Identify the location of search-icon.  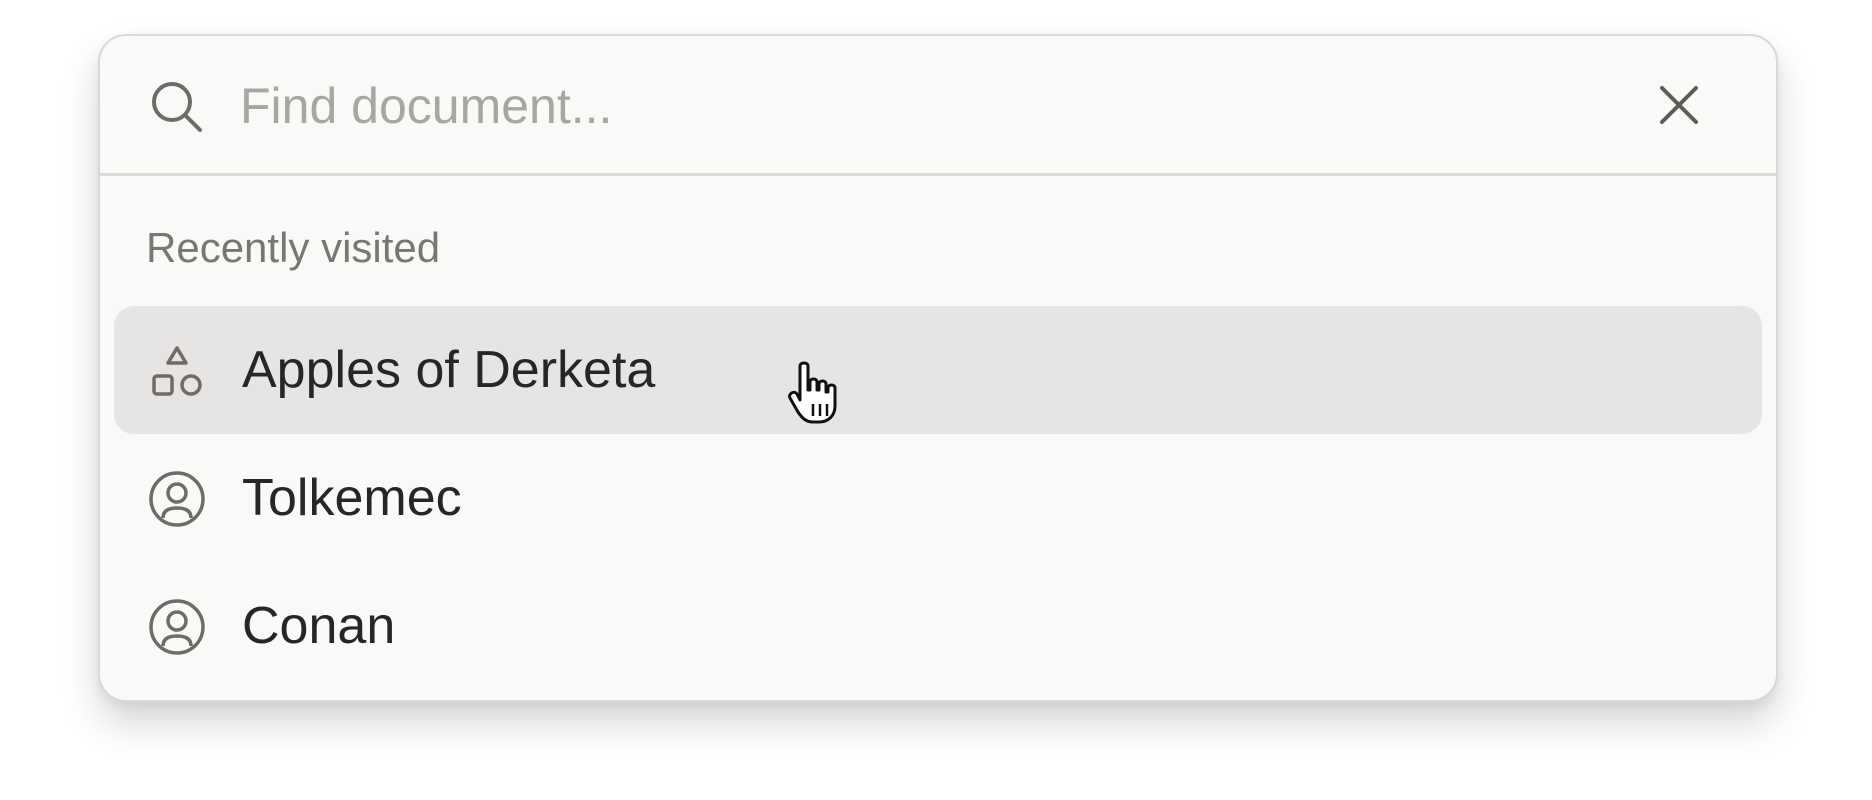
(177, 107).